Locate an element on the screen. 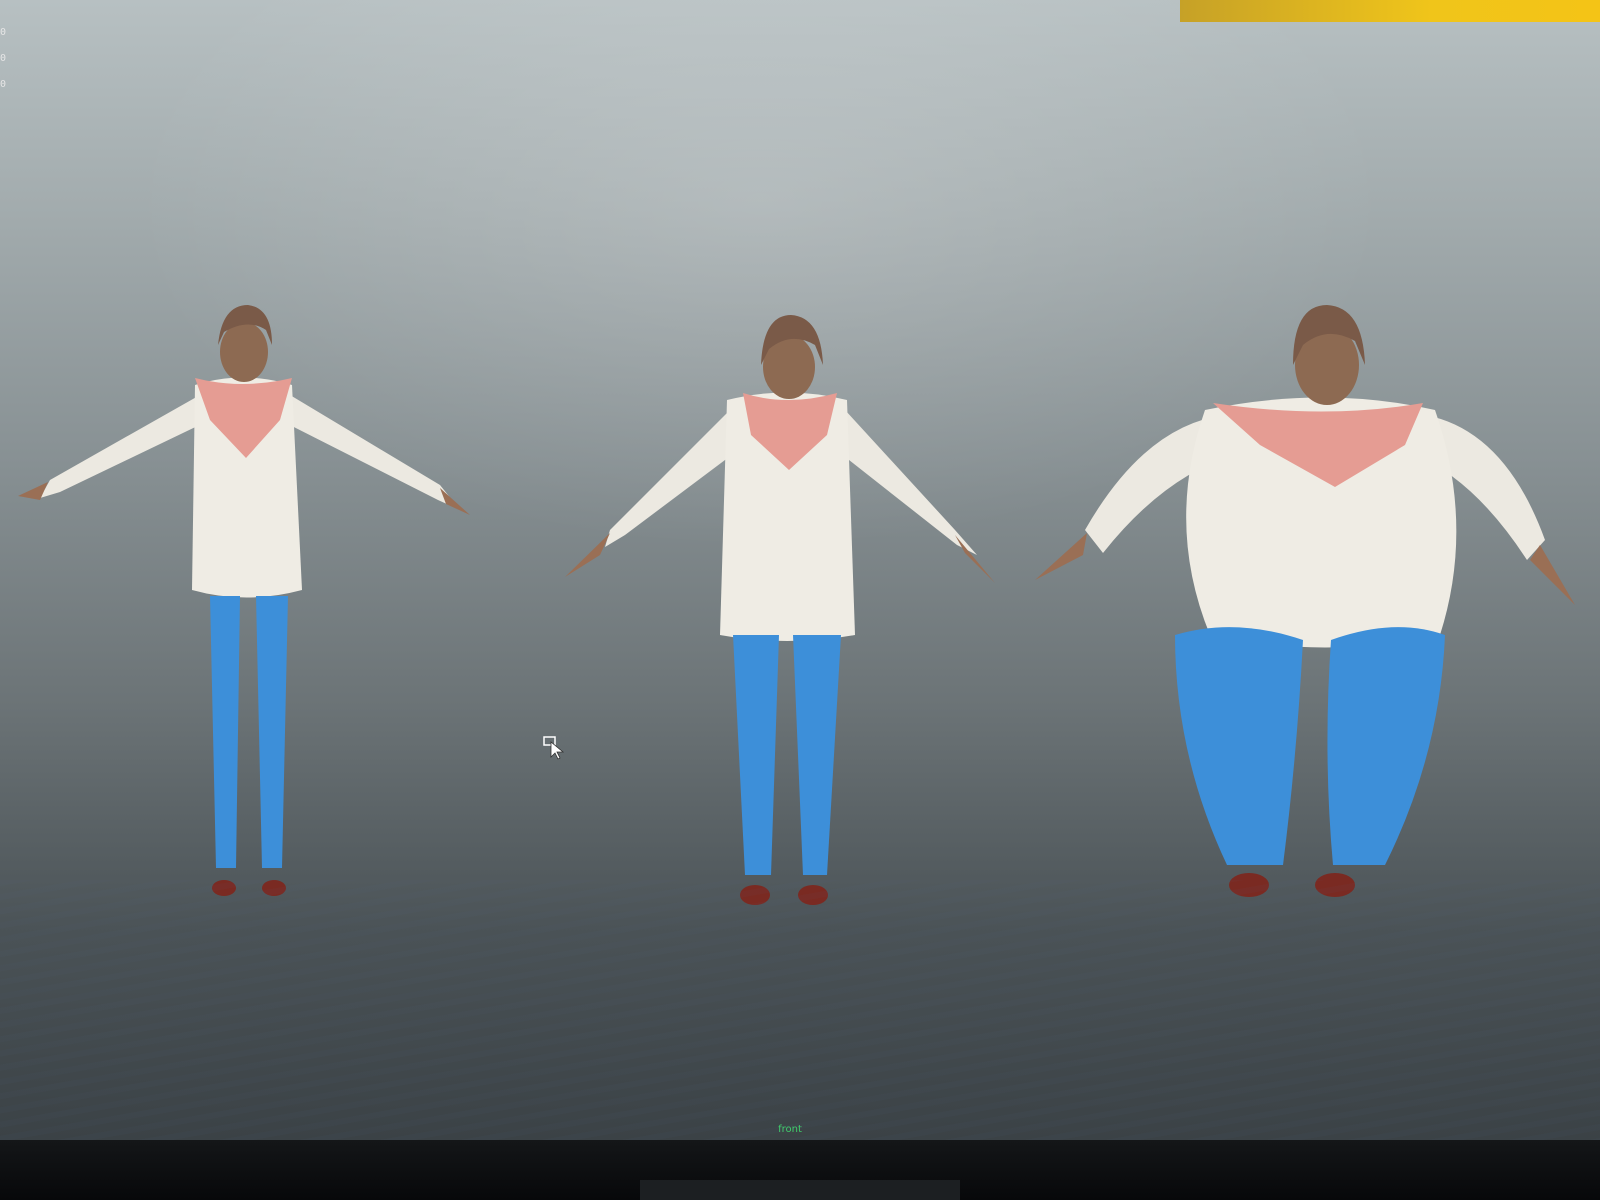 This screenshot has height=1200, width=1600. top-bar is located at coordinates (800, 15).